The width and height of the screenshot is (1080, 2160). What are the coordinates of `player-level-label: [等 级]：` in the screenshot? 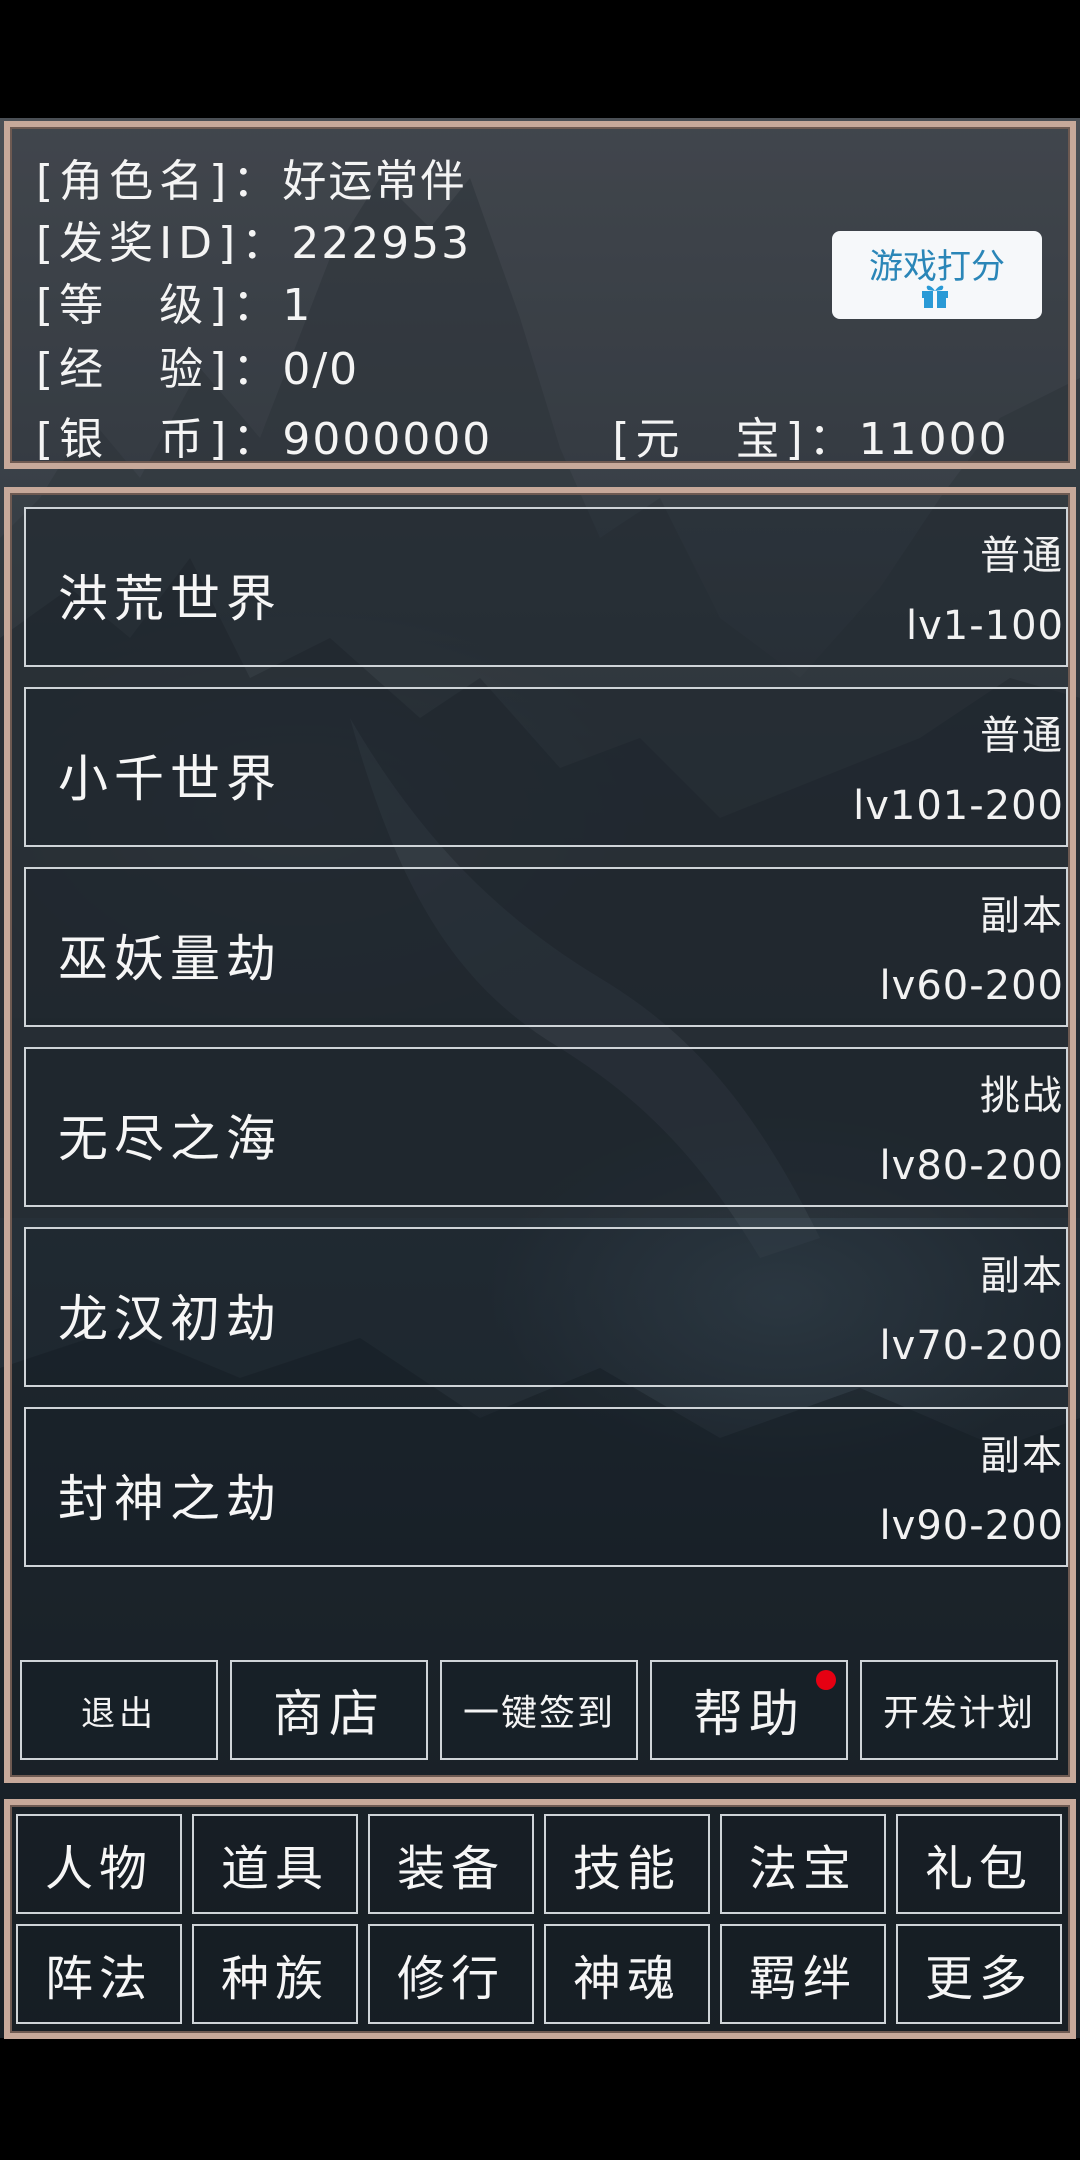 It's located at (159, 305).